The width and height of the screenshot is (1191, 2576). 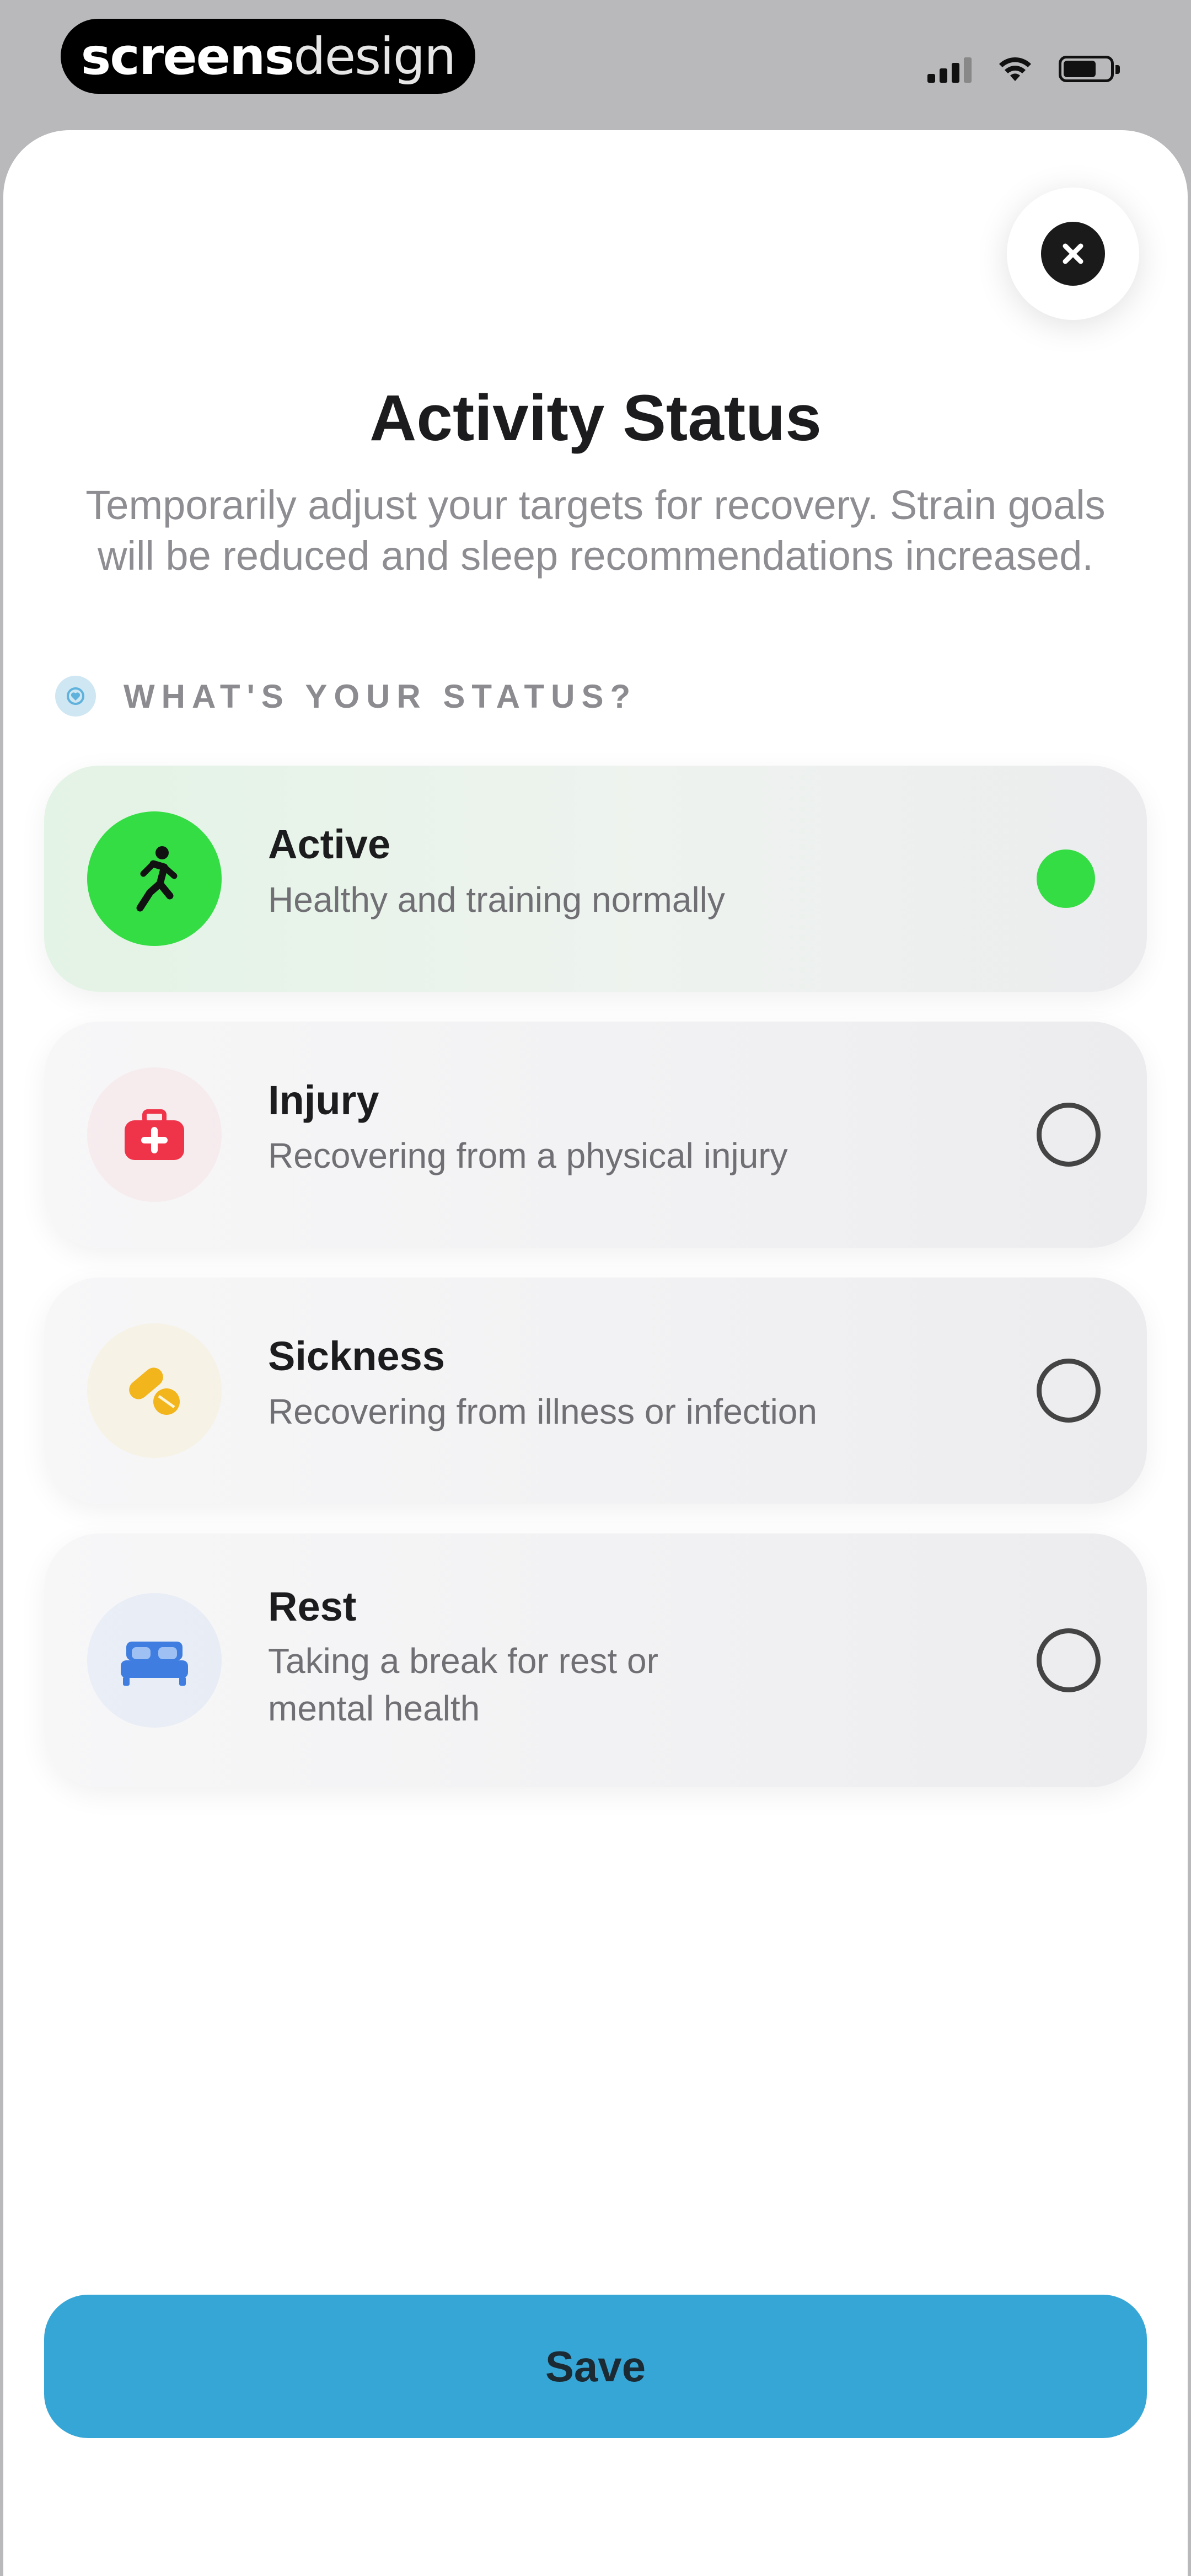 What do you see at coordinates (595, 879) in the screenshot?
I see `status-option-active: Active Healthy and training normally` at bounding box center [595, 879].